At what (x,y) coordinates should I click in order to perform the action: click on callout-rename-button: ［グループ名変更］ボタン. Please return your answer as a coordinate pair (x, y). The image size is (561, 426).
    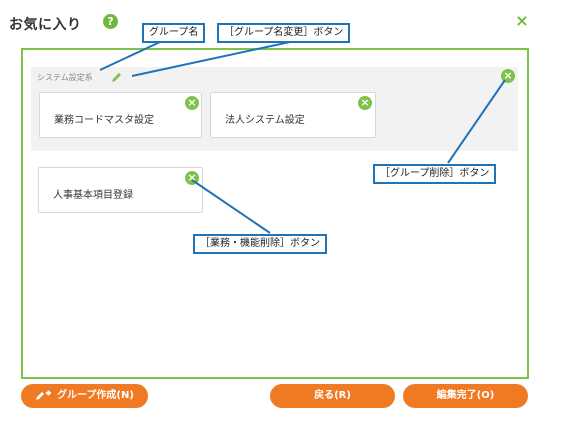
    Looking at the image, I should click on (284, 33).